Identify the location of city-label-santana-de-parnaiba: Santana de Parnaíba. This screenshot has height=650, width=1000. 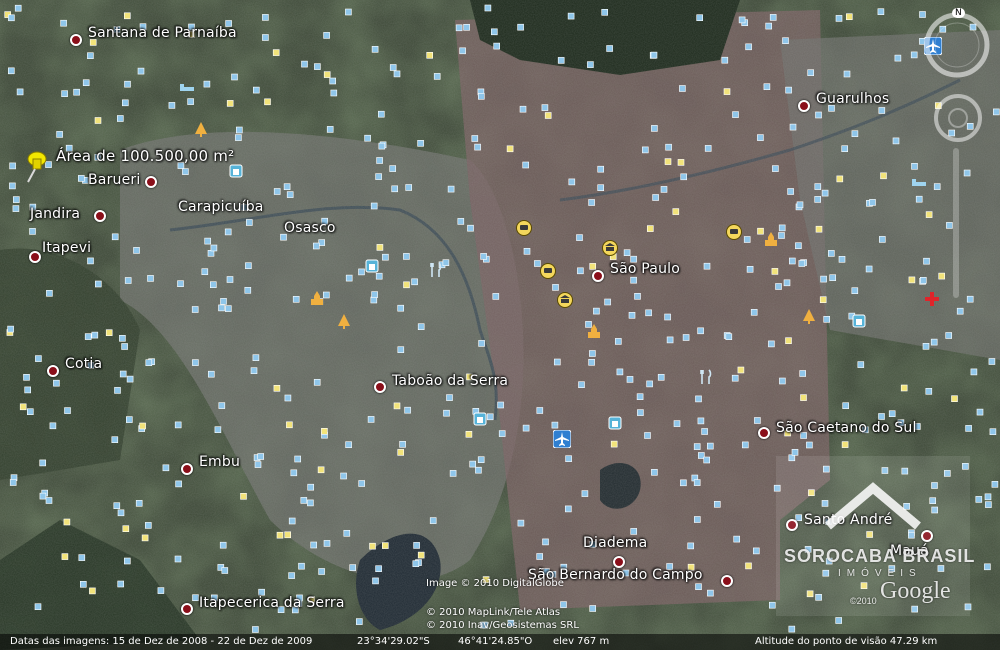
(162, 33).